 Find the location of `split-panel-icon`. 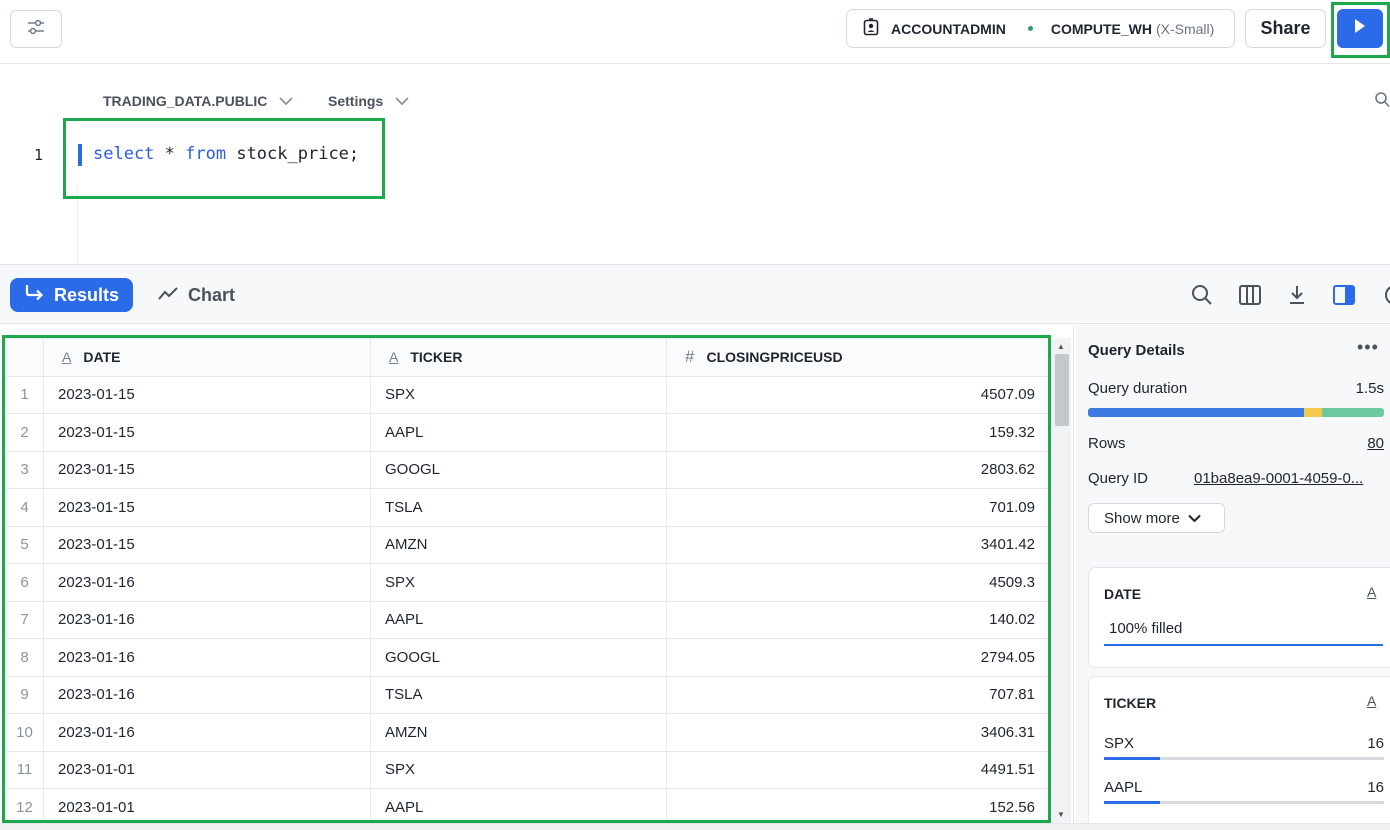

split-panel-icon is located at coordinates (1344, 295).